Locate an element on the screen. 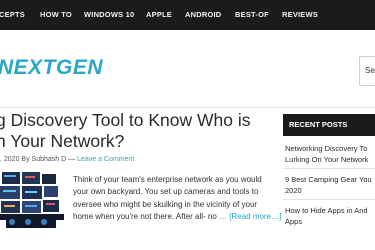 The width and height of the screenshot is (375, 250). nav-item-android: ANDROID is located at coordinates (203, 15).